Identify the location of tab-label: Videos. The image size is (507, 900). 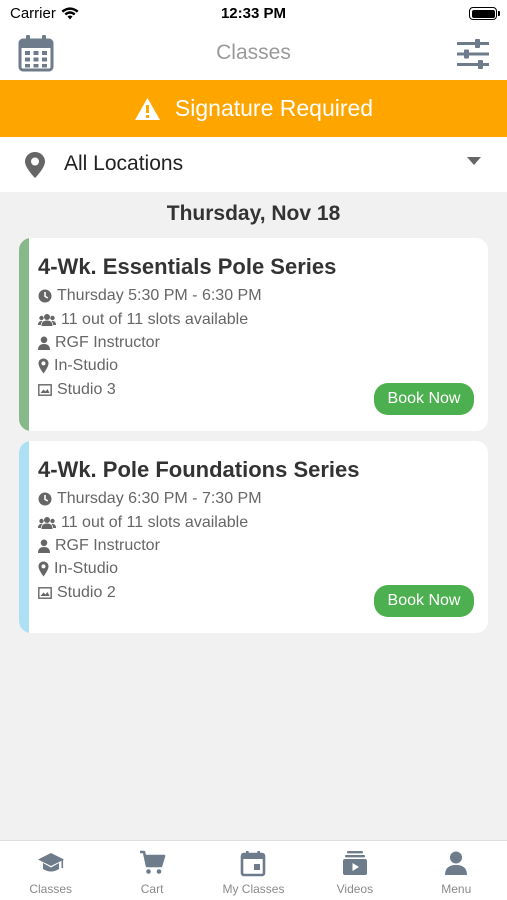
(355, 889).